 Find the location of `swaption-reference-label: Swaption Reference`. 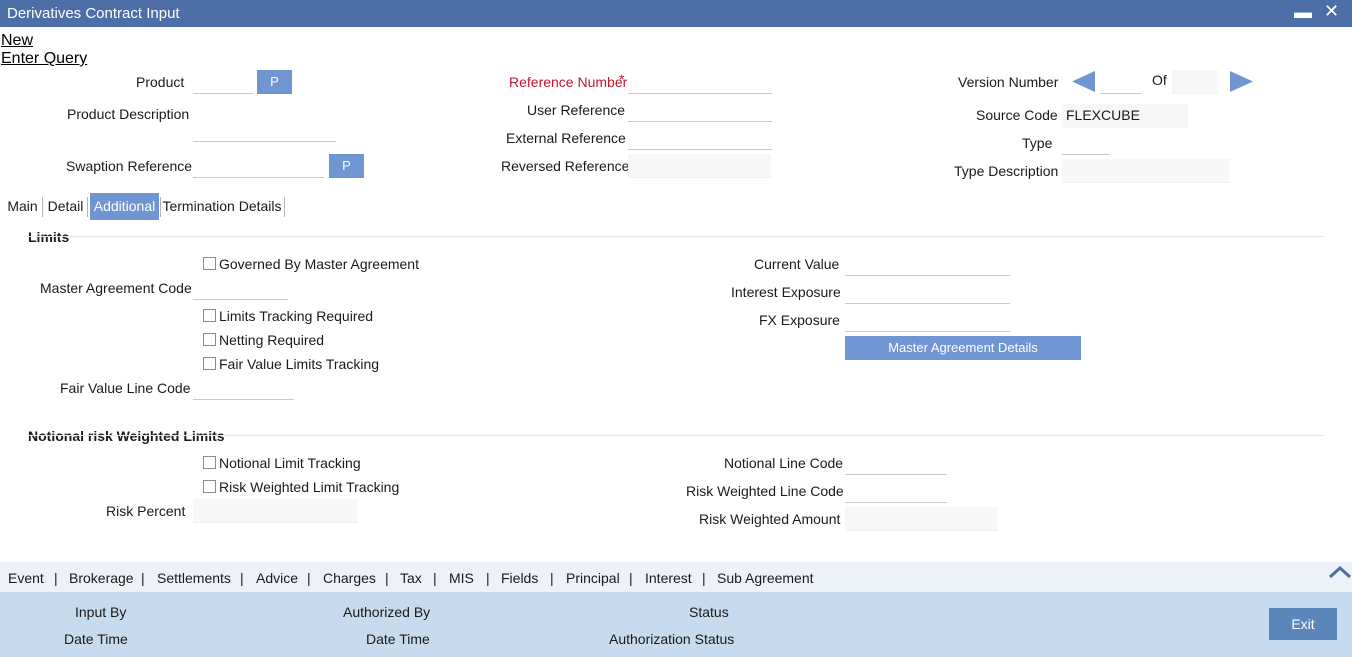

swaption-reference-label: Swaption Reference is located at coordinates (129, 166).